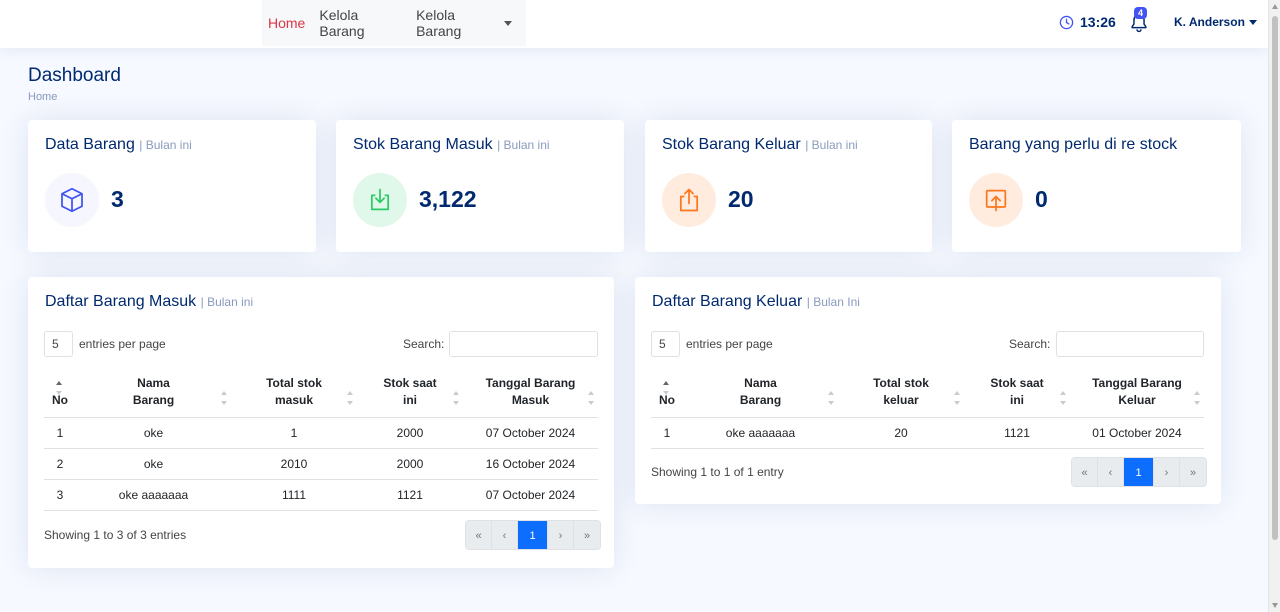 The image size is (1280, 612). I want to click on nav-kelola-barang-dropdown: Kelola Barang, so click(464, 23).